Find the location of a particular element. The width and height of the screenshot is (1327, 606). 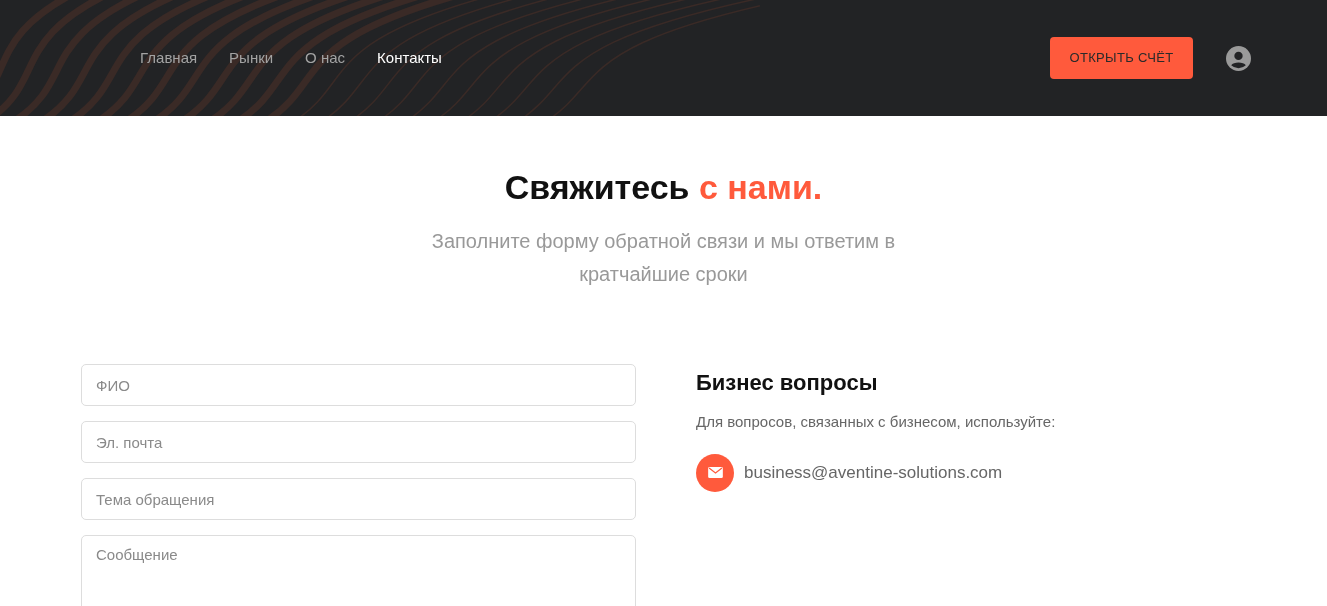

open-account-button: ОТКРЫТЬ СЧЁТ is located at coordinates (1121, 58).